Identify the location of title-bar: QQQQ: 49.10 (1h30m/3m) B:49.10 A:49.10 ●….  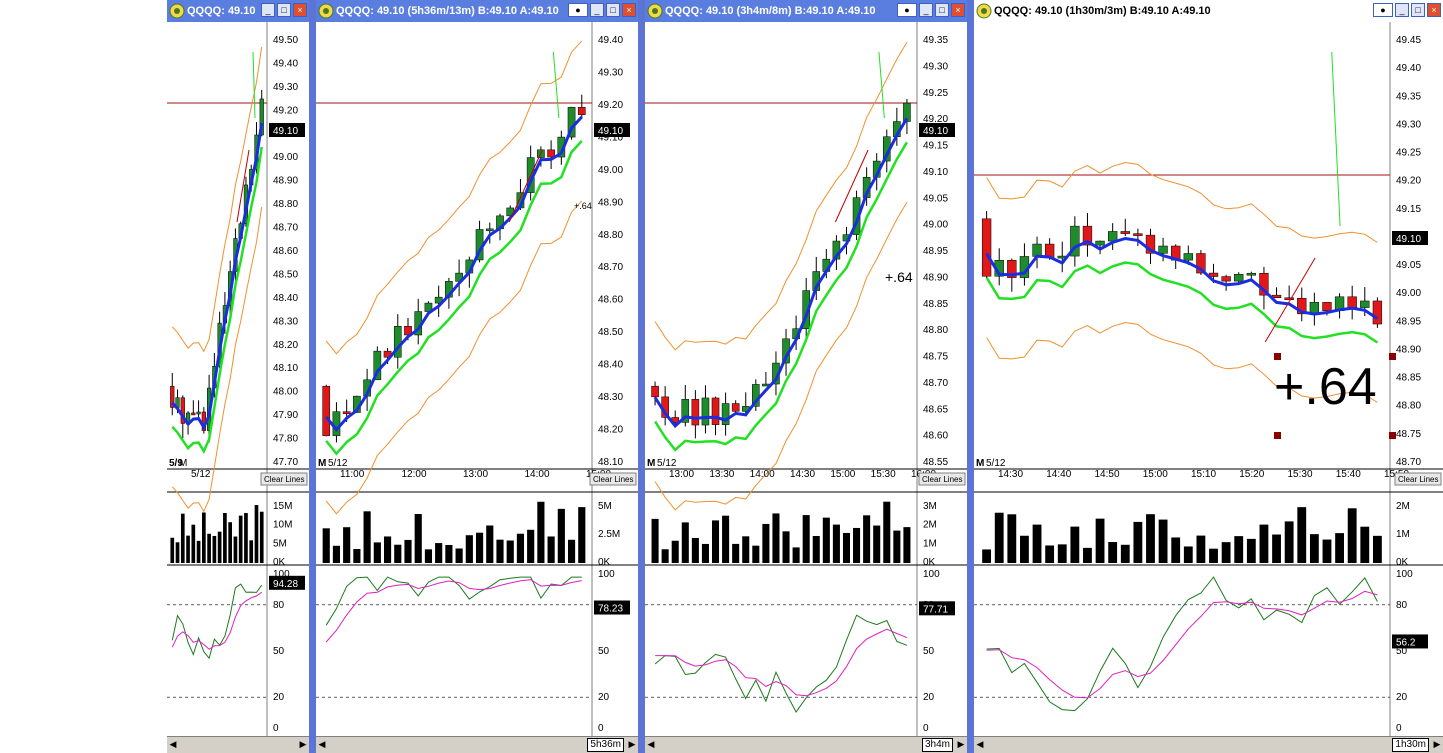
(1208, 11).